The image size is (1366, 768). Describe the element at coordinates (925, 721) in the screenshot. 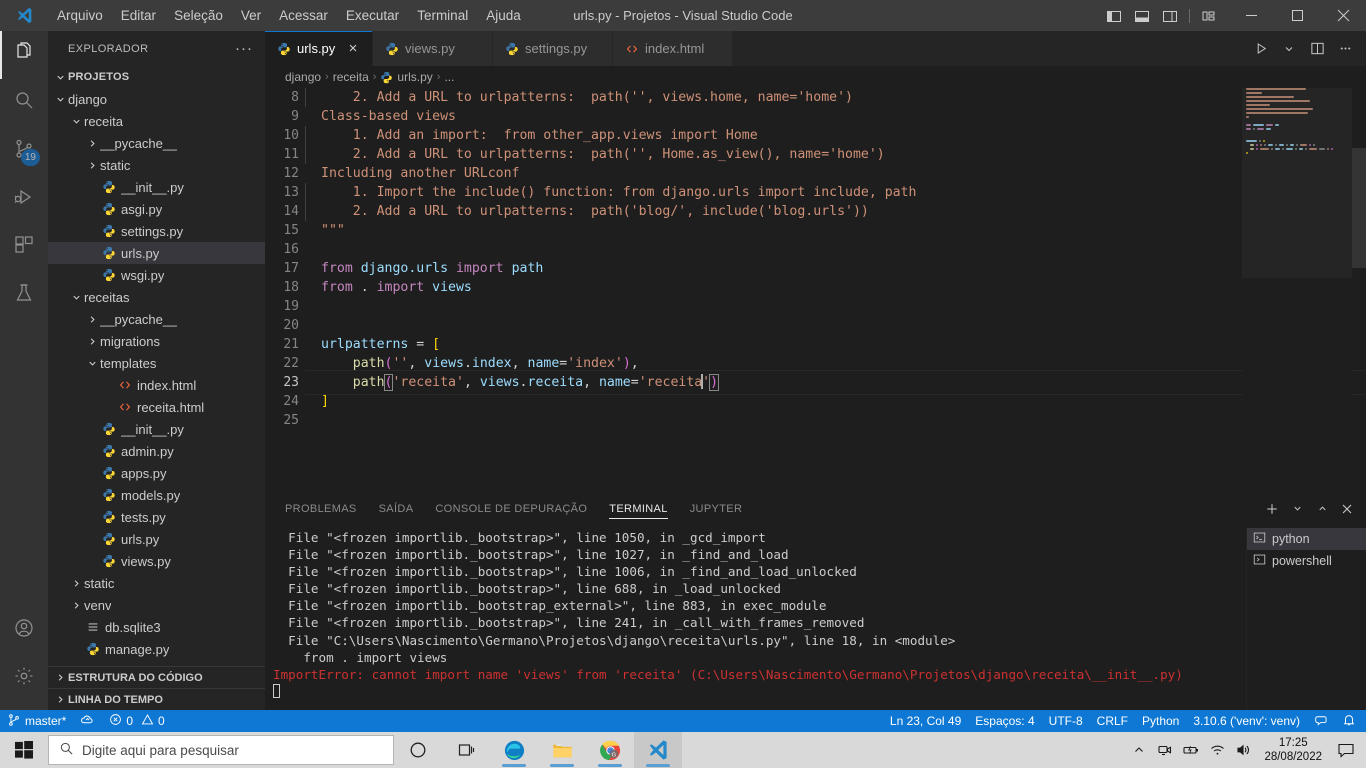

I see `status-cursor-position: Ln 23, Col 49` at that location.